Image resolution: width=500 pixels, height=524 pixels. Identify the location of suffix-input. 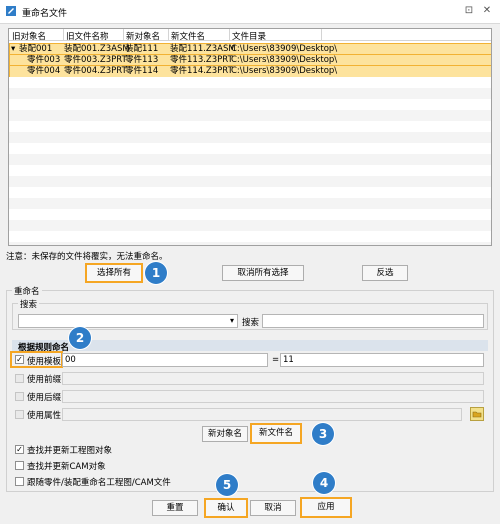
(273, 396).